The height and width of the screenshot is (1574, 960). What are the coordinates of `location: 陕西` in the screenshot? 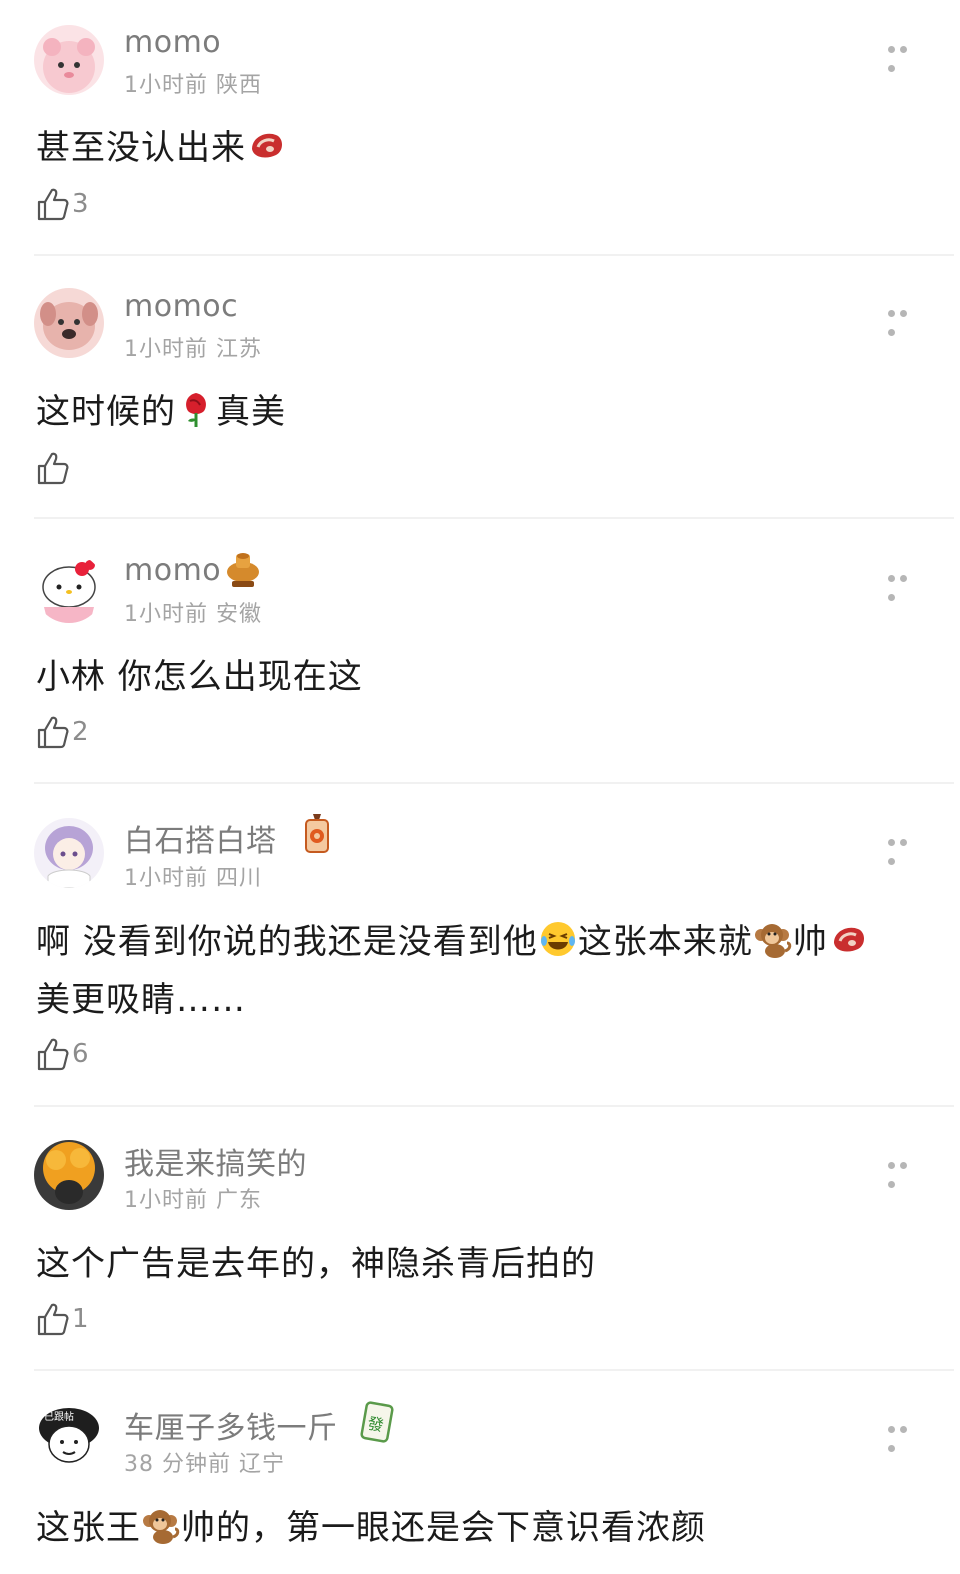 It's located at (239, 85).